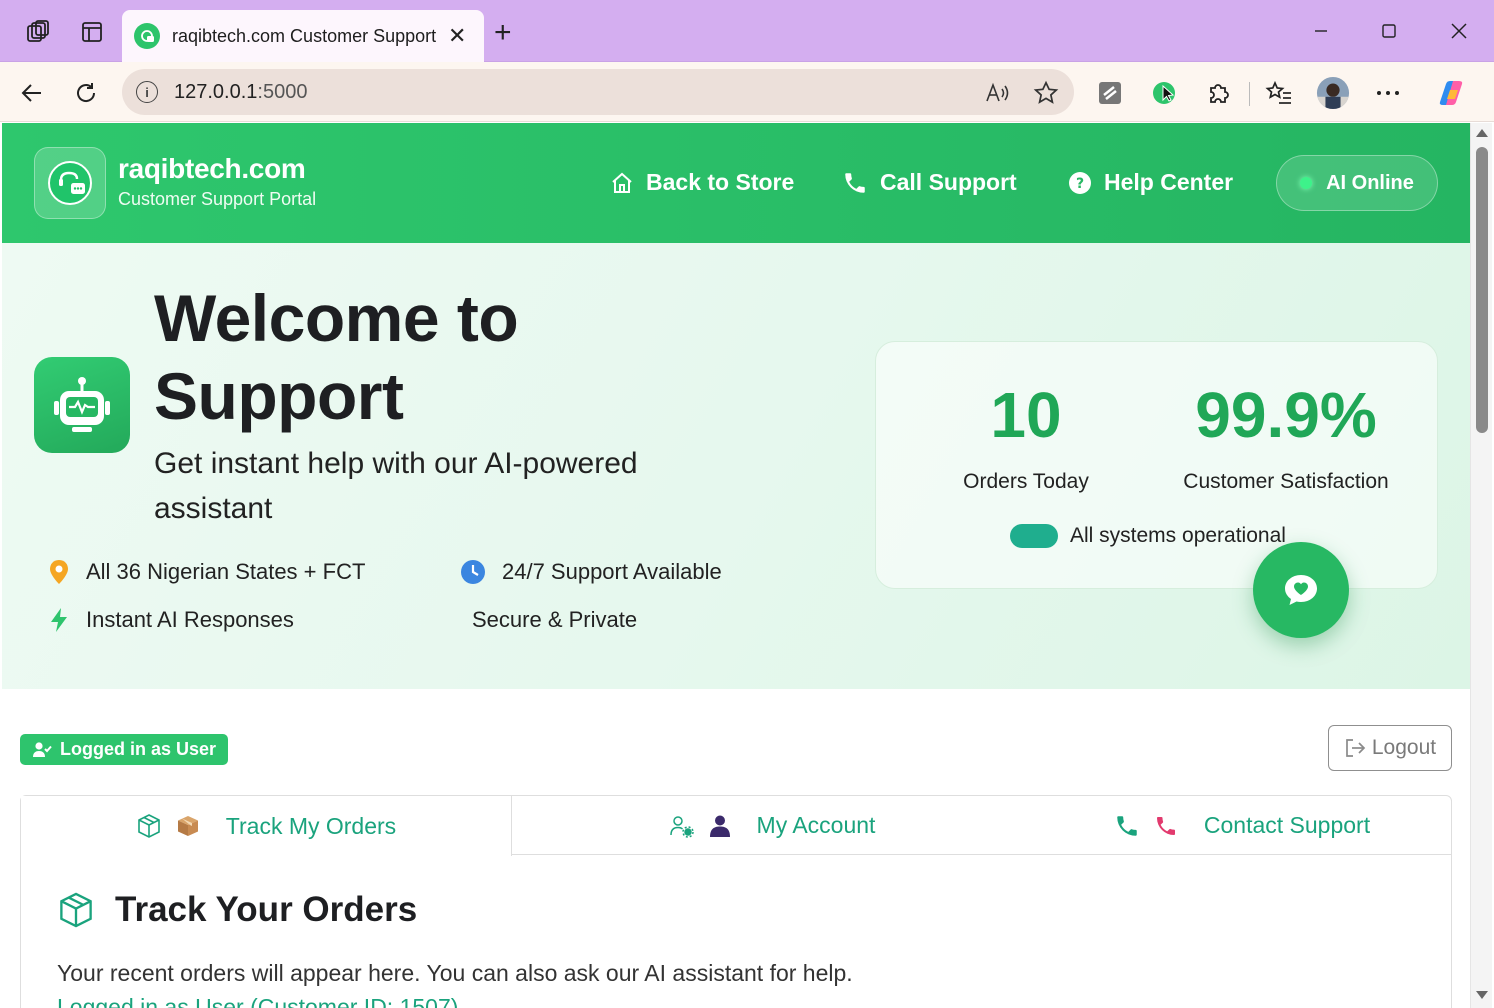  Describe the element at coordinates (1219, 93) in the screenshot. I see `extensions-puzzle-icon` at that location.